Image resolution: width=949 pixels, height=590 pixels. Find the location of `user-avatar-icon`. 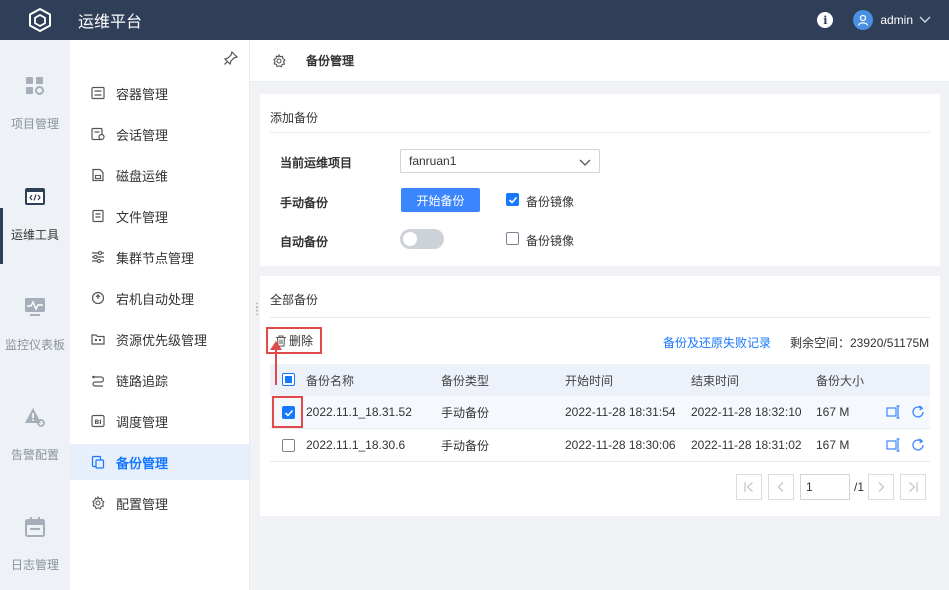

user-avatar-icon is located at coordinates (863, 20).